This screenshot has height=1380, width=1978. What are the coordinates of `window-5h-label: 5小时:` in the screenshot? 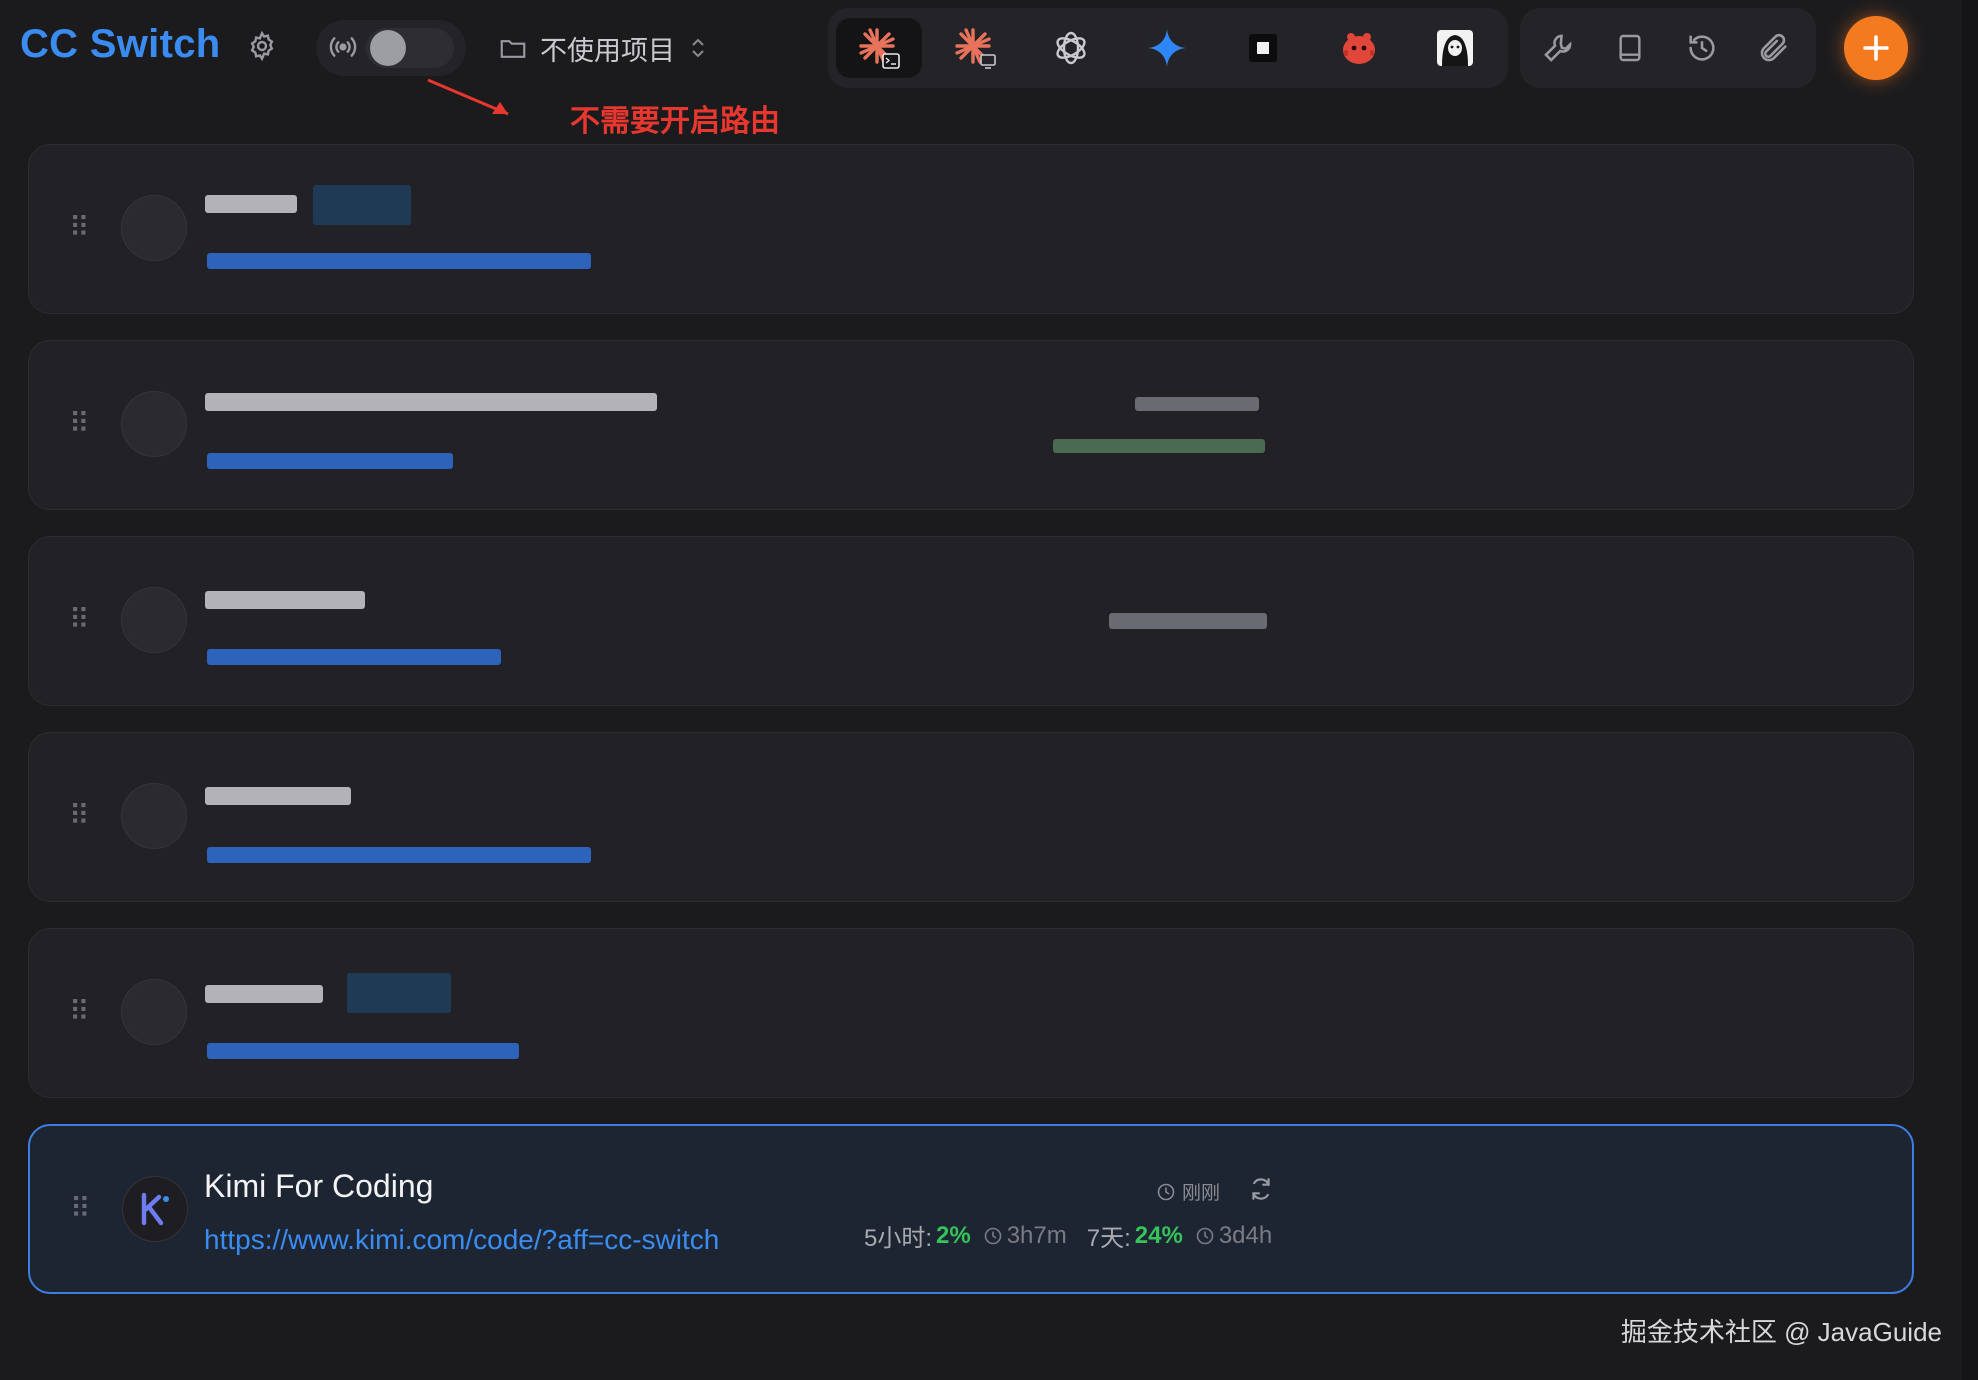 It's located at (898, 1238).